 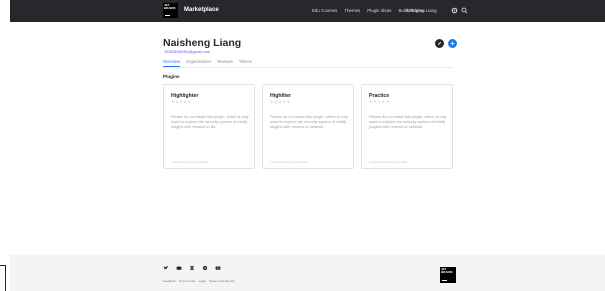 I want to click on add-plugin-button, so click(x=452, y=43).